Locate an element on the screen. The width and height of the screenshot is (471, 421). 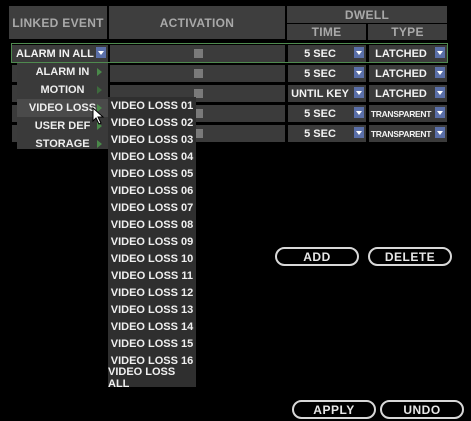
video-loss-item: VIDEO LOSS 03 is located at coordinates (152, 139).